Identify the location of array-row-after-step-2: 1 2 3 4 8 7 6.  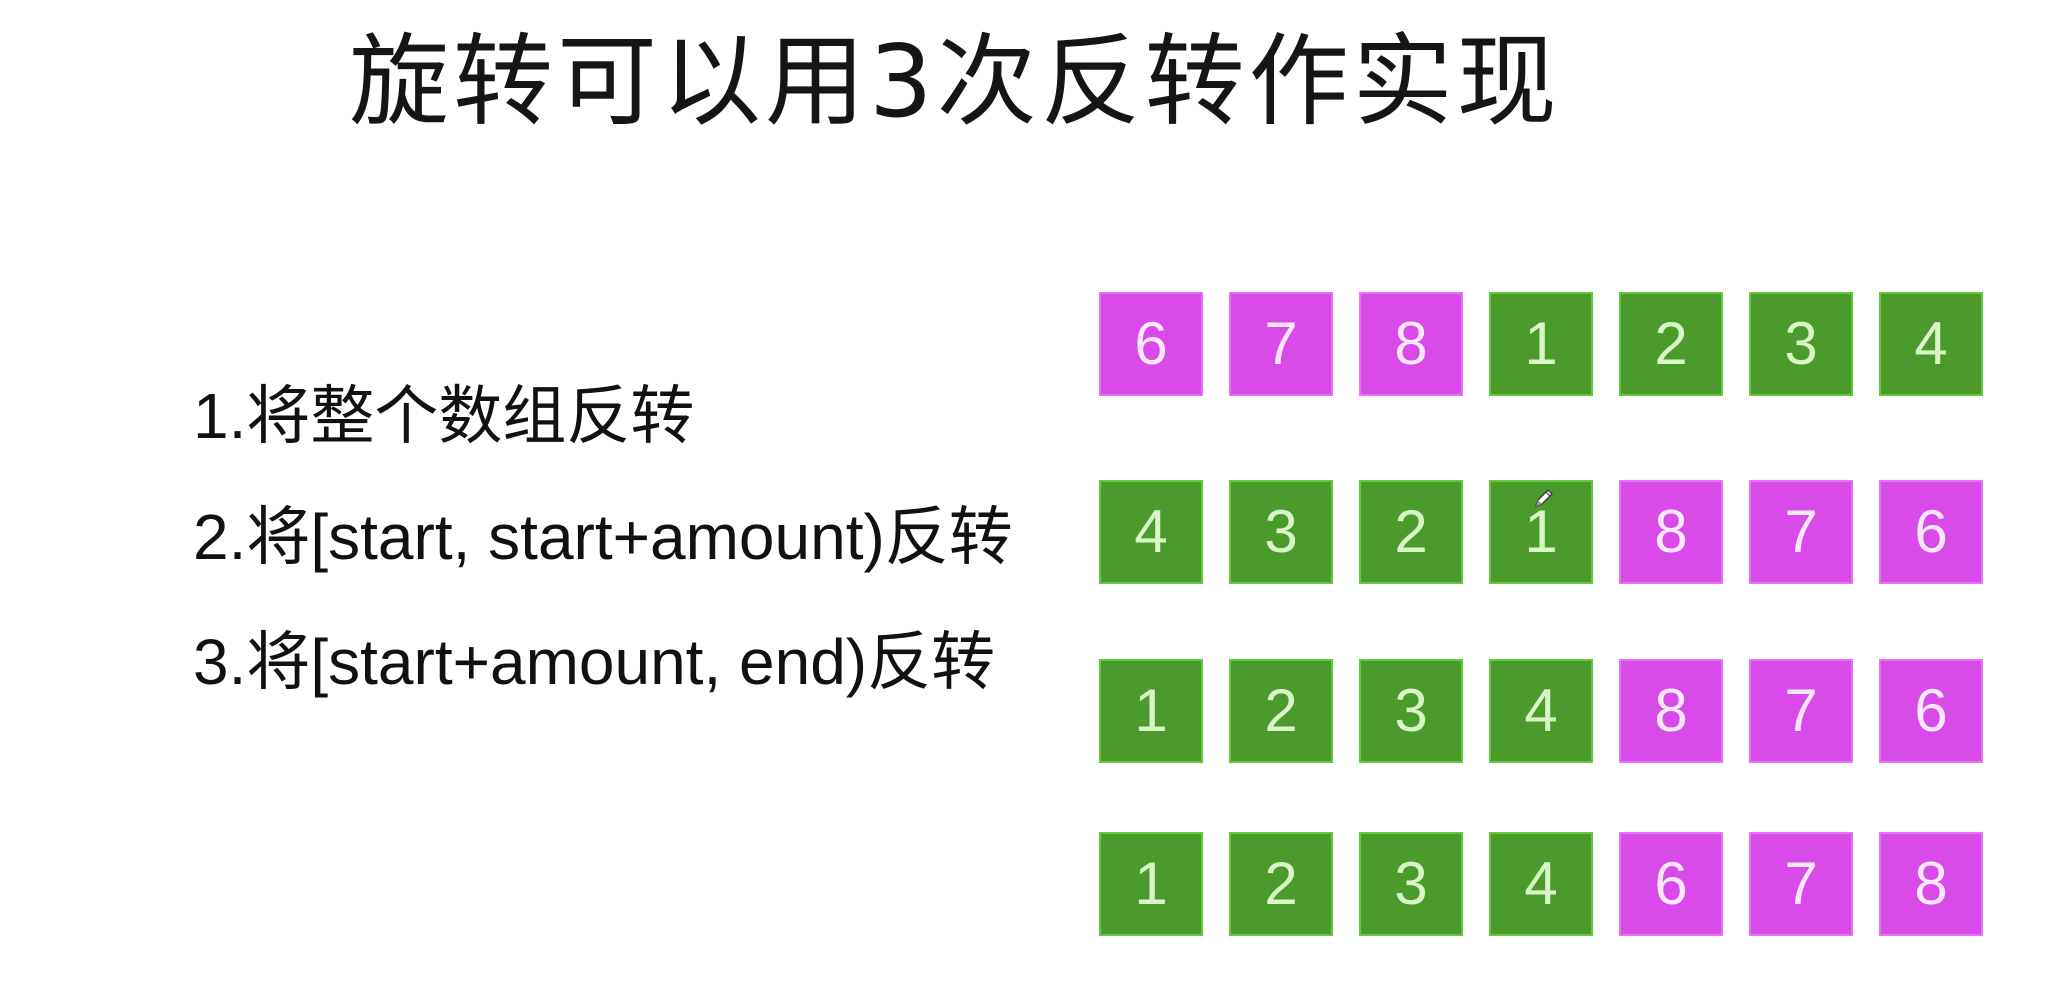
(1541, 711).